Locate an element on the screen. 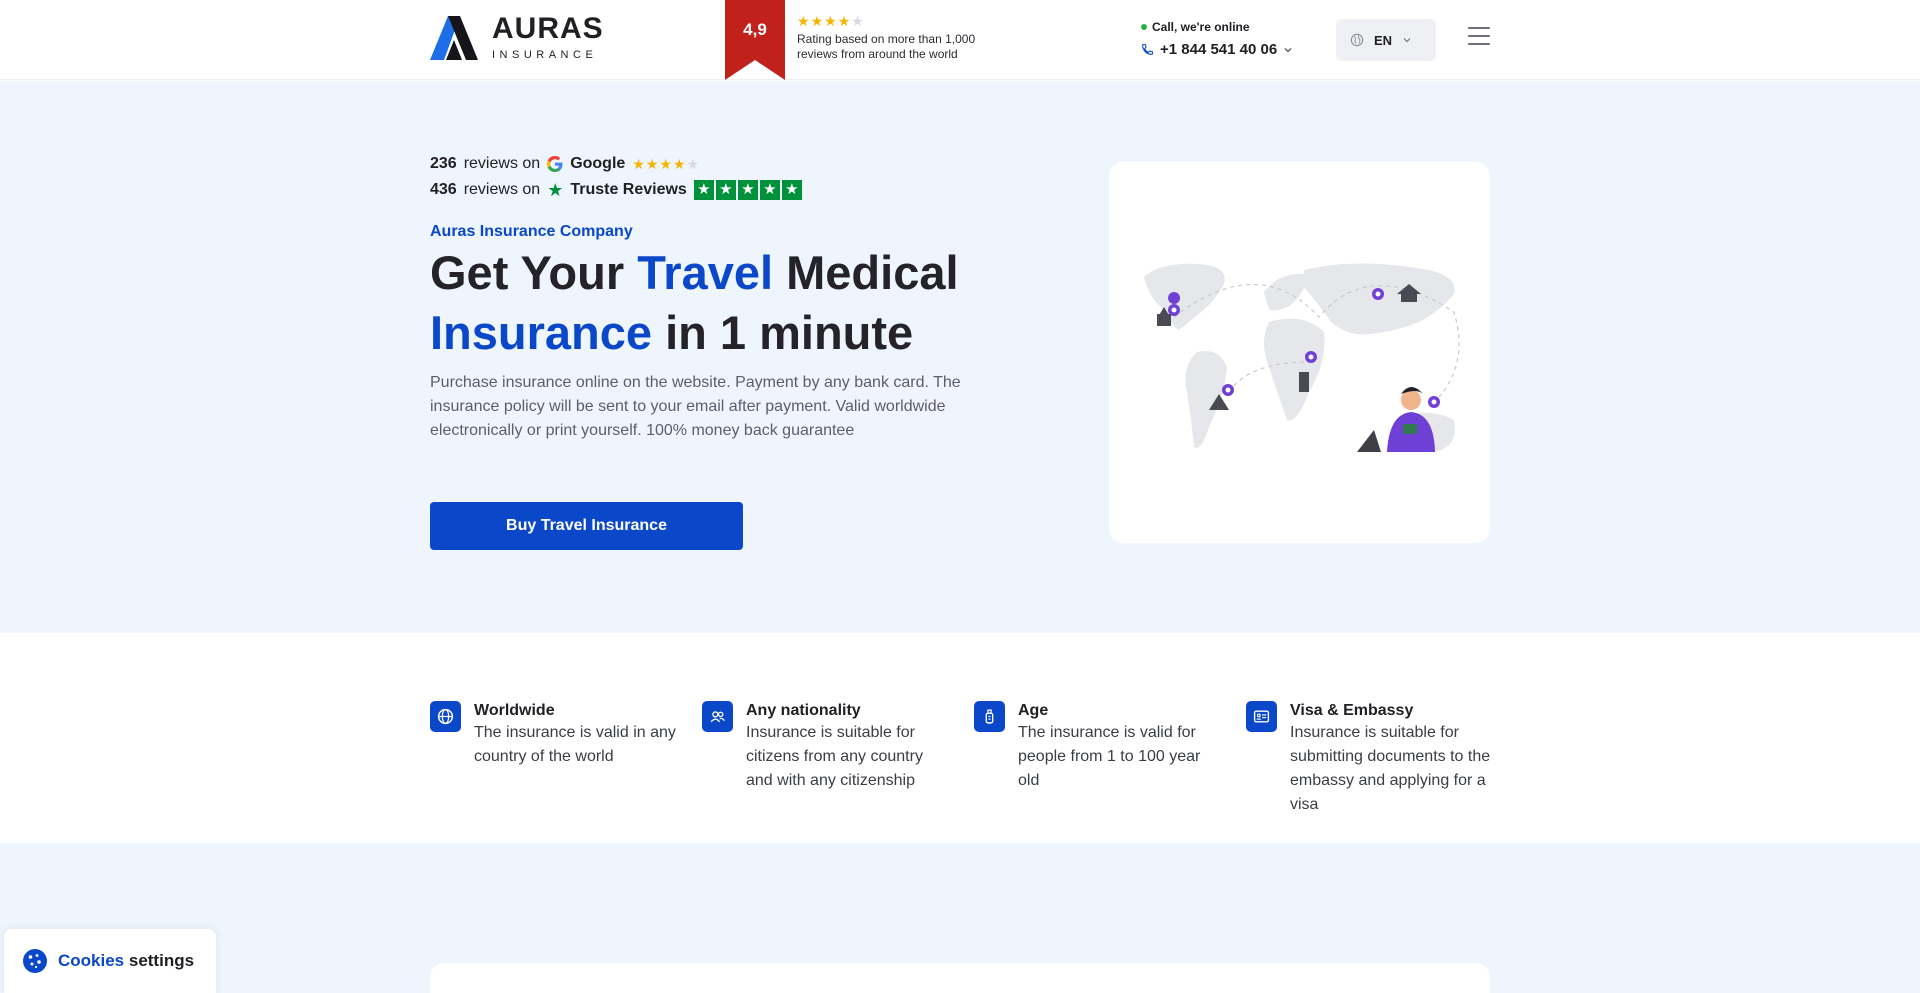  ribbon-shape is located at coordinates (755, 40).